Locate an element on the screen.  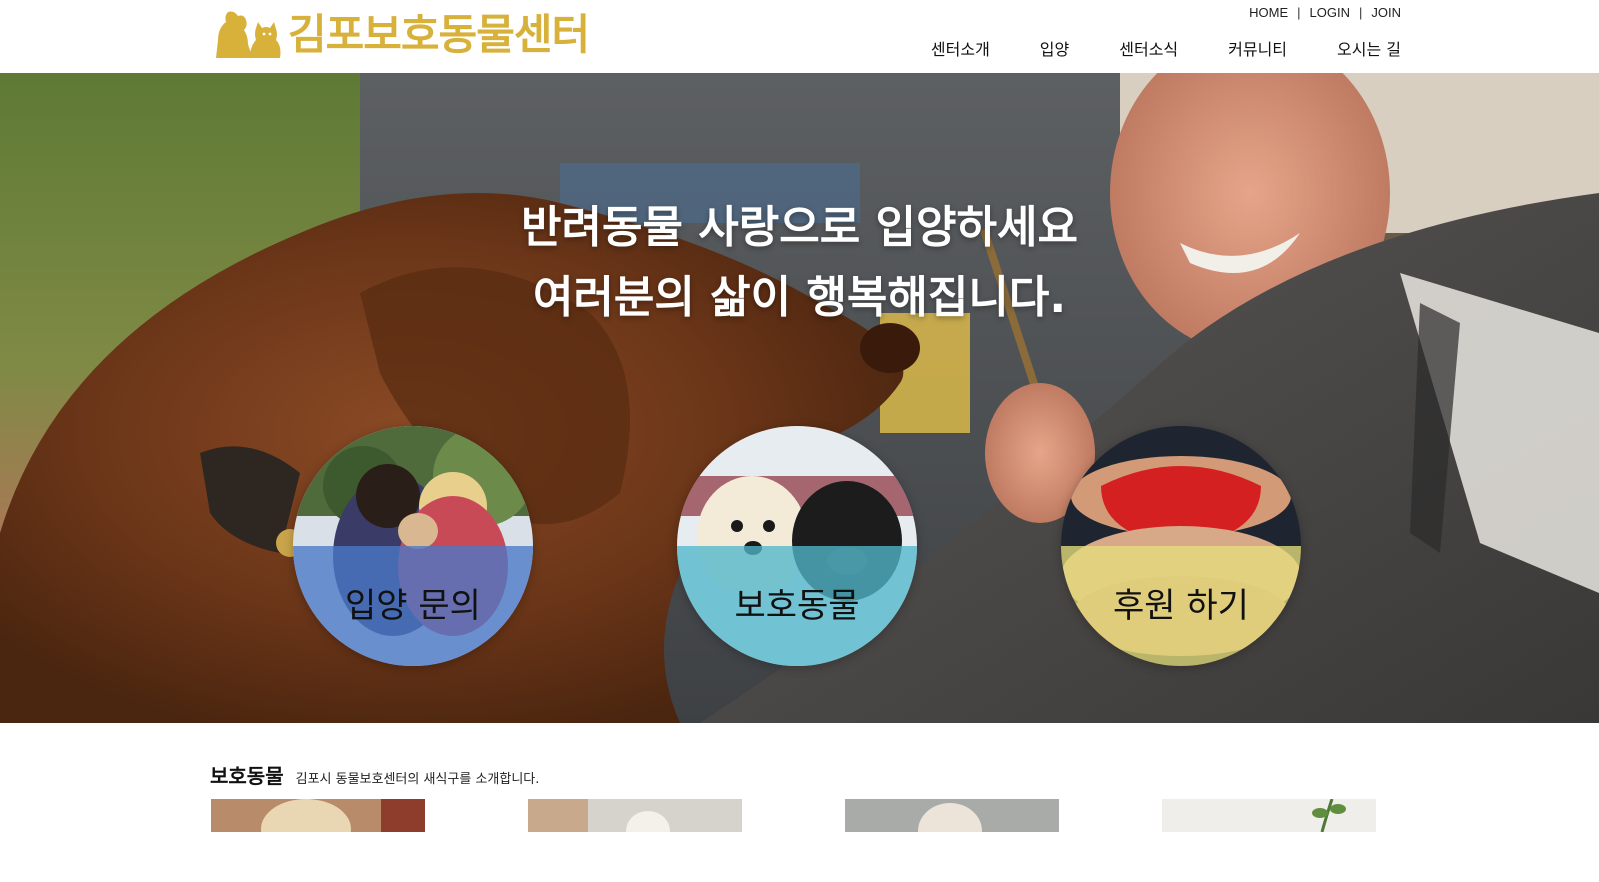
dog-cat-silhouette-icon is located at coordinates (248, 34).